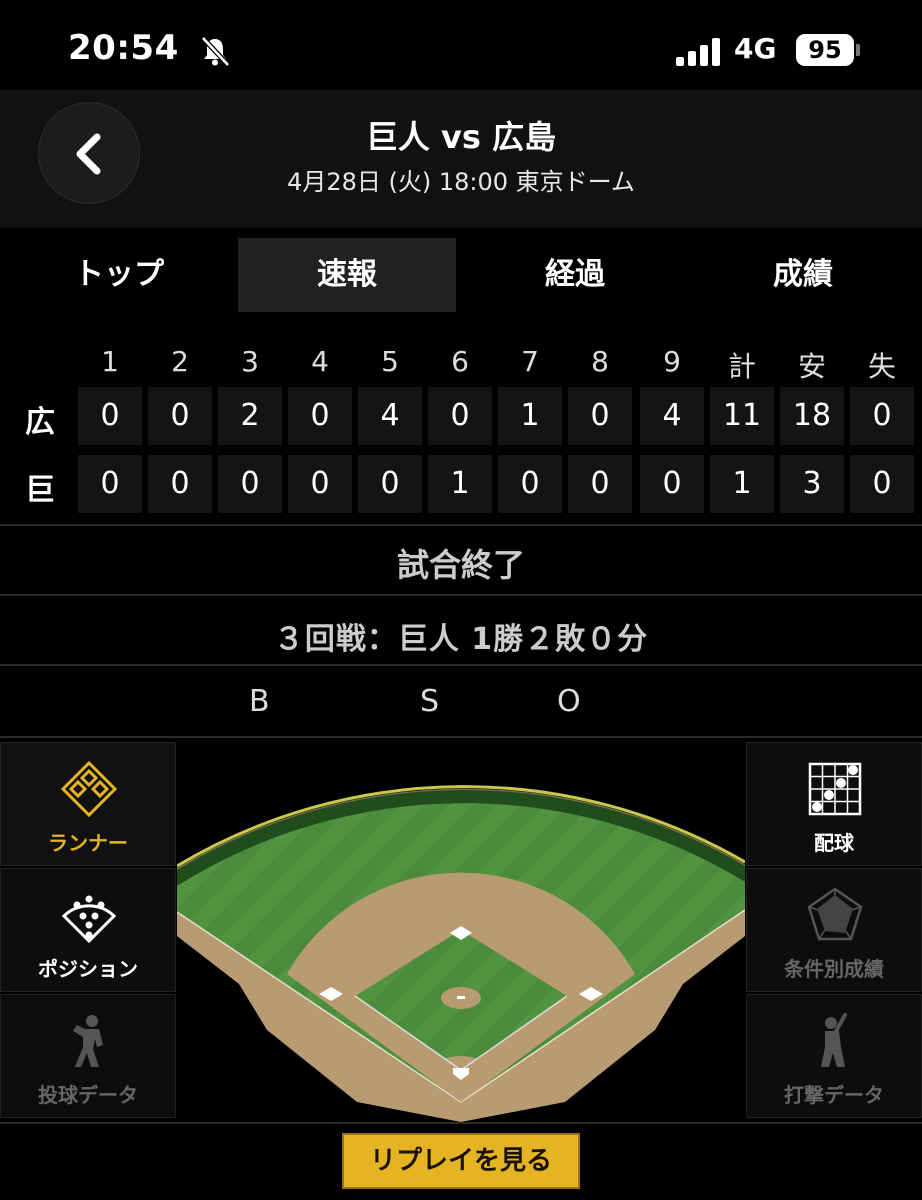  What do you see at coordinates (812, 416) in the screenshot?
I see `score-cell: 18` at bounding box center [812, 416].